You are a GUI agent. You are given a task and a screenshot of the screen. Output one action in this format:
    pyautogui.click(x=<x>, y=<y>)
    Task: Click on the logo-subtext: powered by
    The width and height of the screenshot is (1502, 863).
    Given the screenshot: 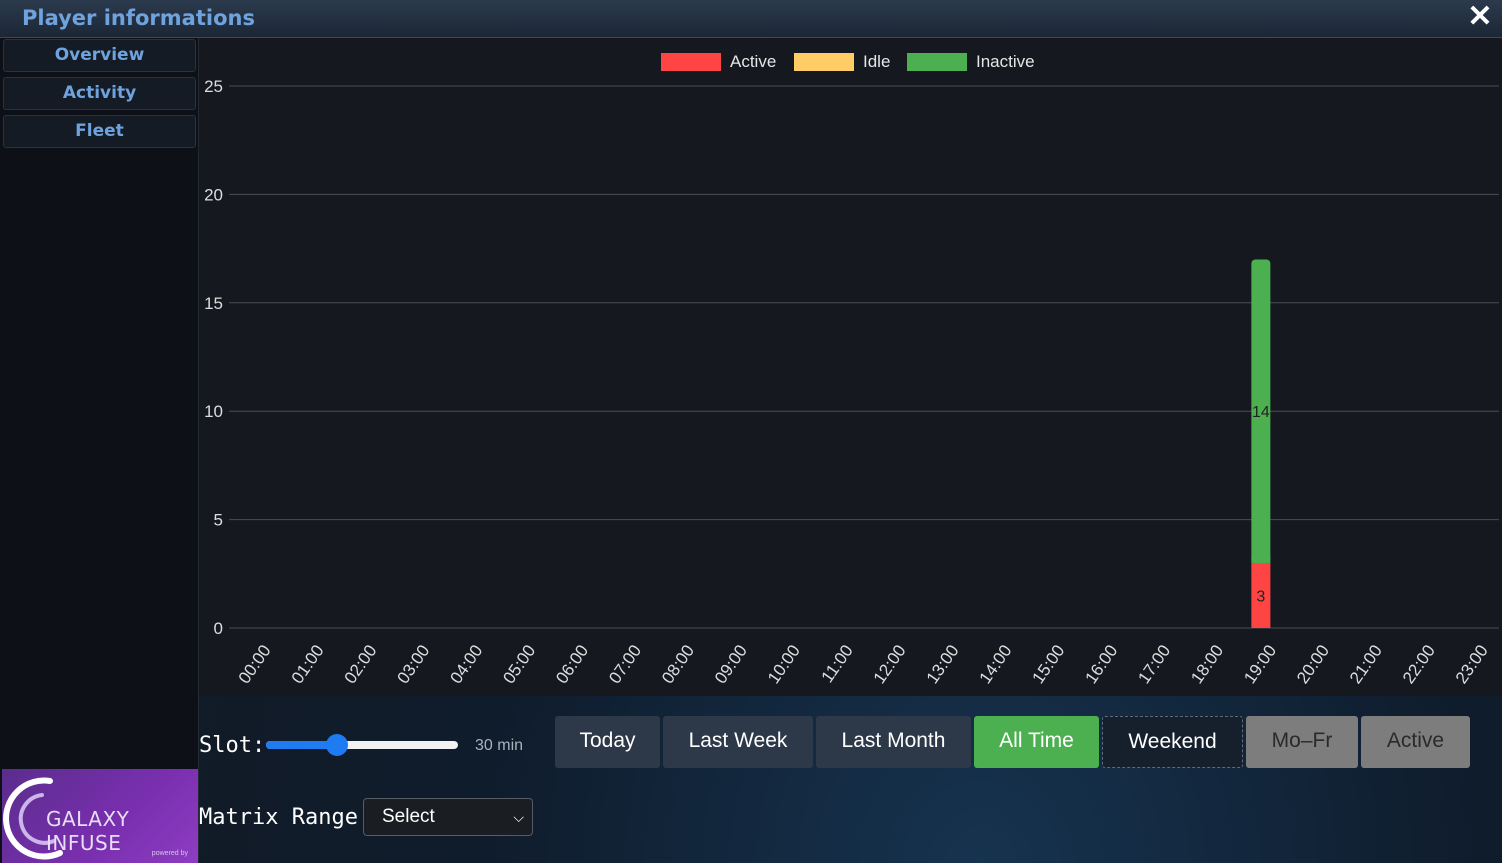 What is the action you would take?
    pyautogui.click(x=169, y=853)
    